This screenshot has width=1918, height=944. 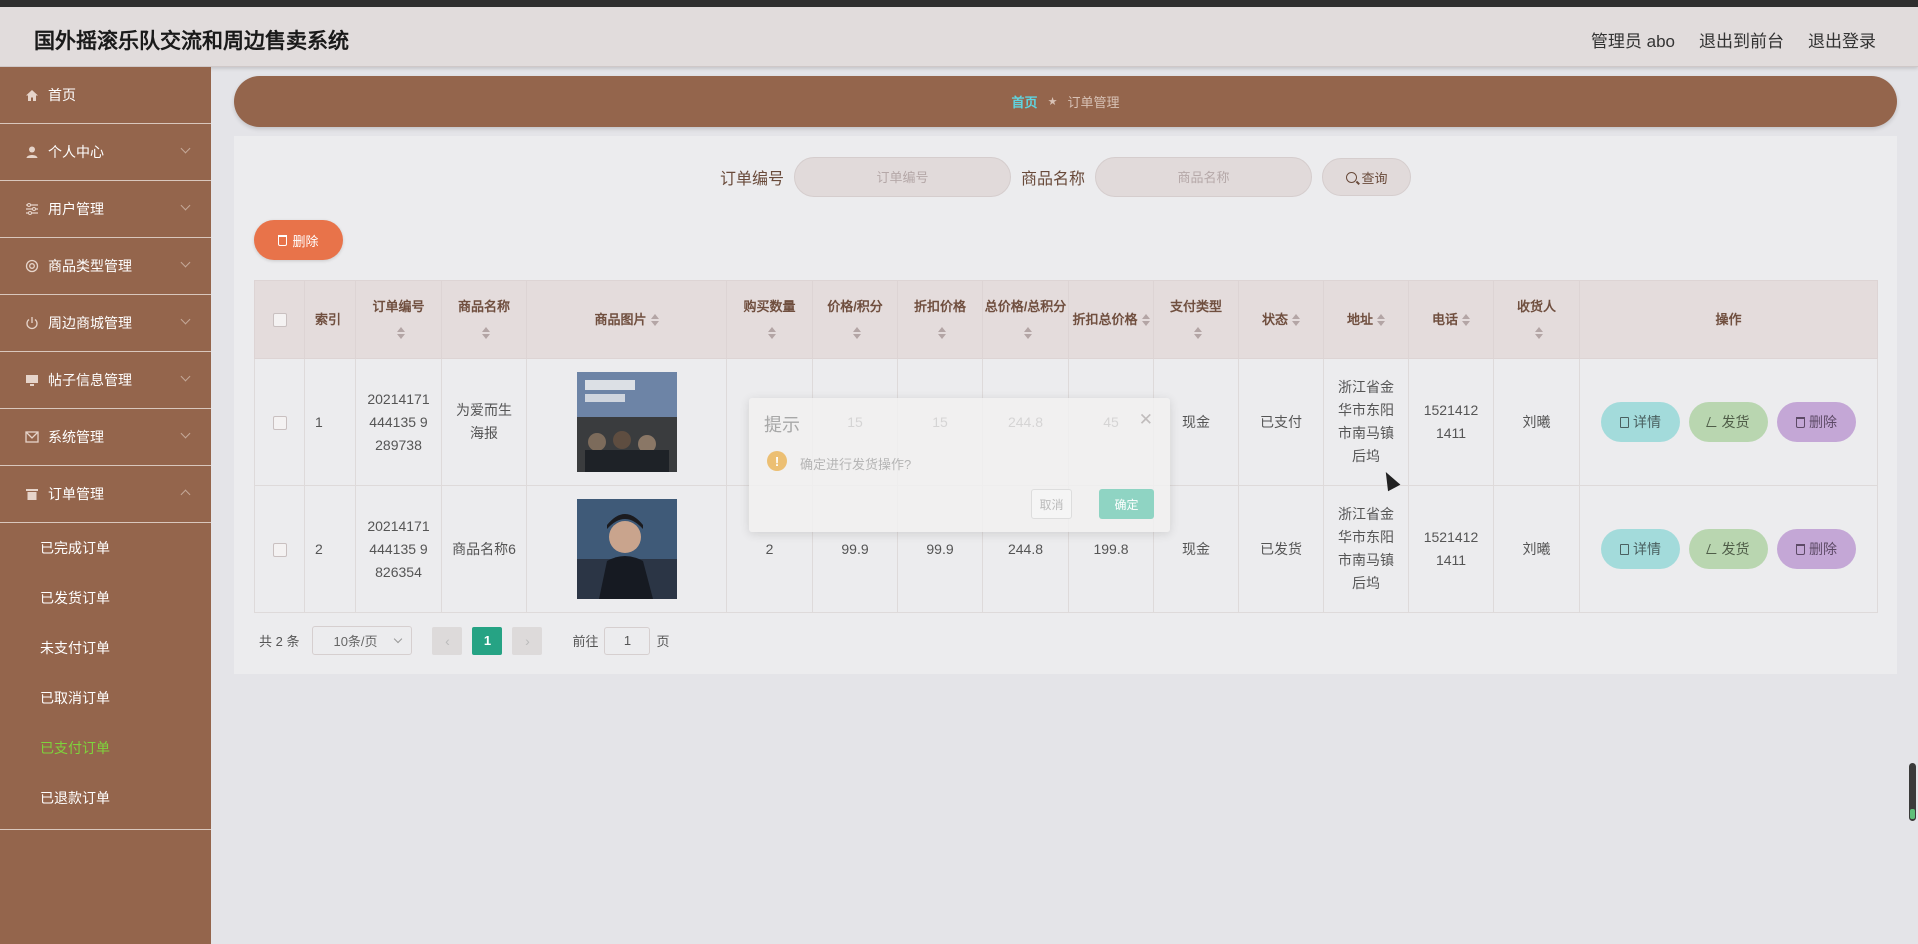 What do you see at coordinates (105, 748) in the screenshot?
I see `submenu-paid-orders: 已支付订单` at bounding box center [105, 748].